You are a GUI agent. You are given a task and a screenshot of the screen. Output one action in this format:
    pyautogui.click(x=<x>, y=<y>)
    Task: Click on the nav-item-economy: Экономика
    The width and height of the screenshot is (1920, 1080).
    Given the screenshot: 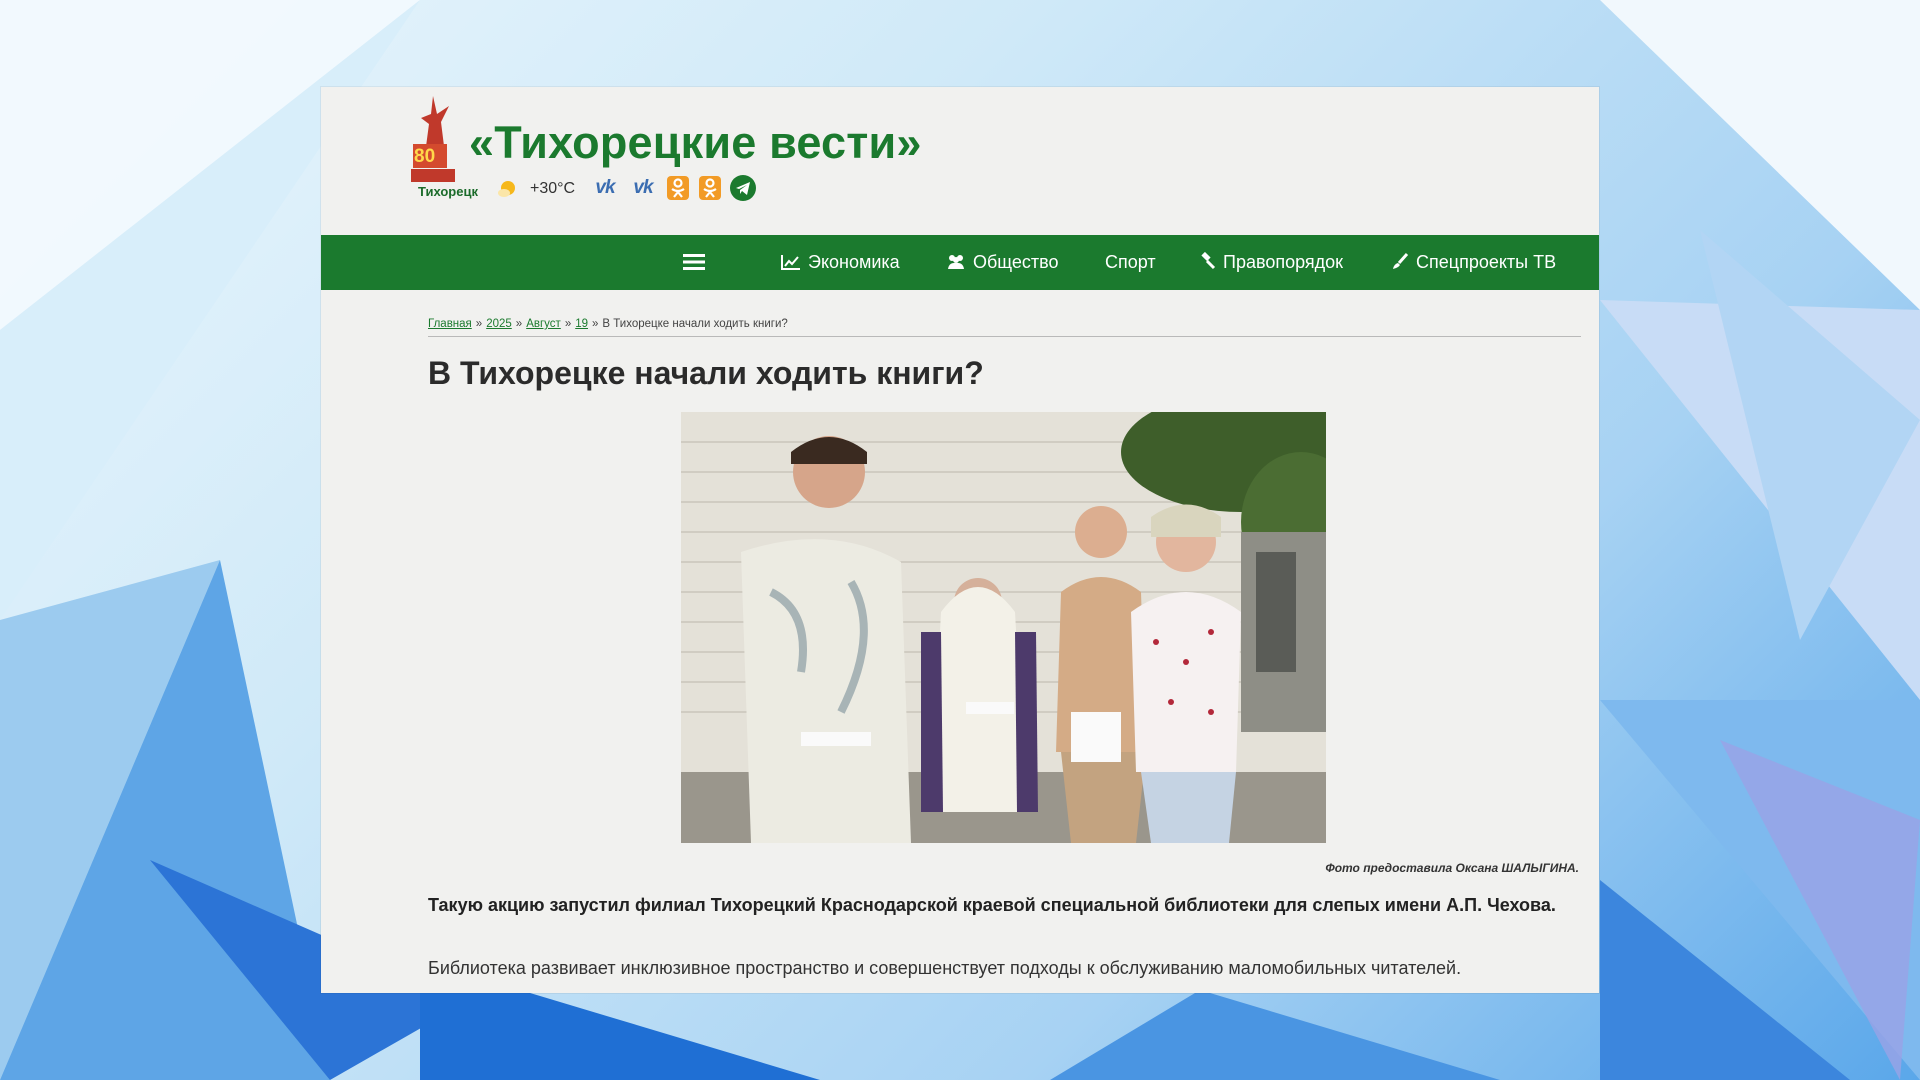 What is the action you would take?
    pyautogui.click(x=840, y=262)
    